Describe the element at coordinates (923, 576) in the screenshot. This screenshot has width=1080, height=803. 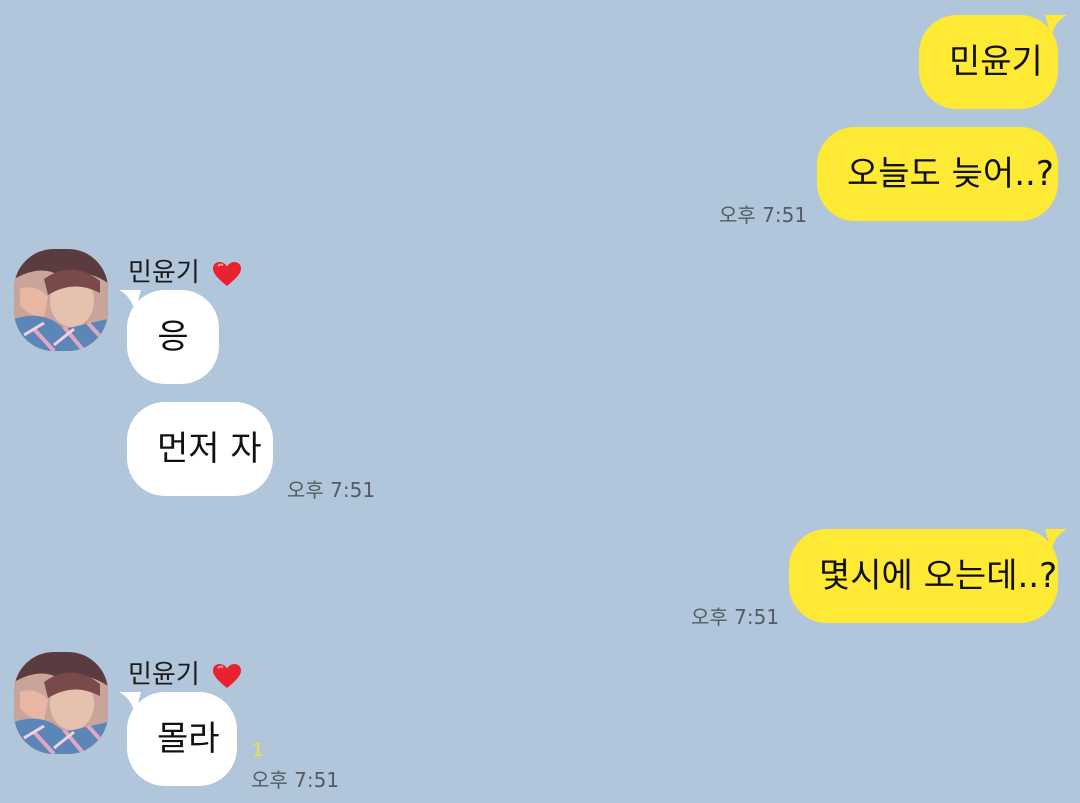
I see `message-bubble-sent: 몇시에 오는데..?` at that location.